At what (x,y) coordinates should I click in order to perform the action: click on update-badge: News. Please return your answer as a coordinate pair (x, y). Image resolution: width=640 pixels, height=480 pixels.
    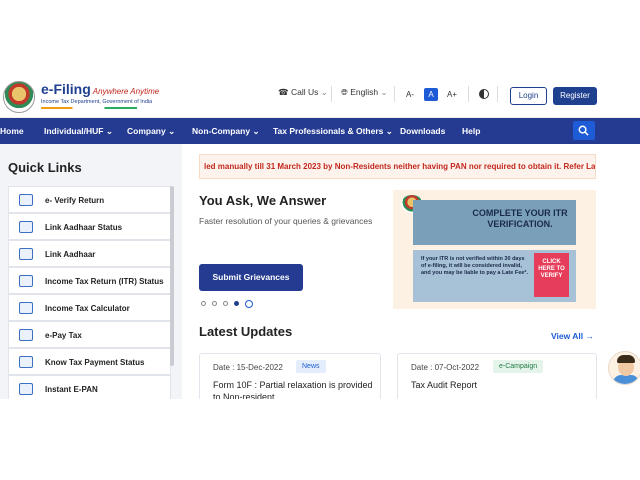
    Looking at the image, I should click on (311, 366).